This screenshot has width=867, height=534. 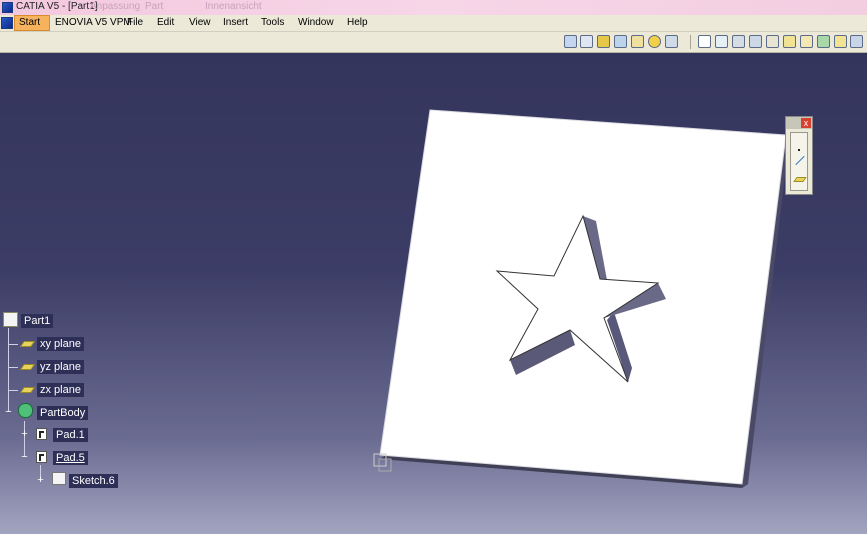 What do you see at coordinates (63, 413) in the screenshot?
I see `tree-partbody: PartBody` at bounding box center [63, 413].